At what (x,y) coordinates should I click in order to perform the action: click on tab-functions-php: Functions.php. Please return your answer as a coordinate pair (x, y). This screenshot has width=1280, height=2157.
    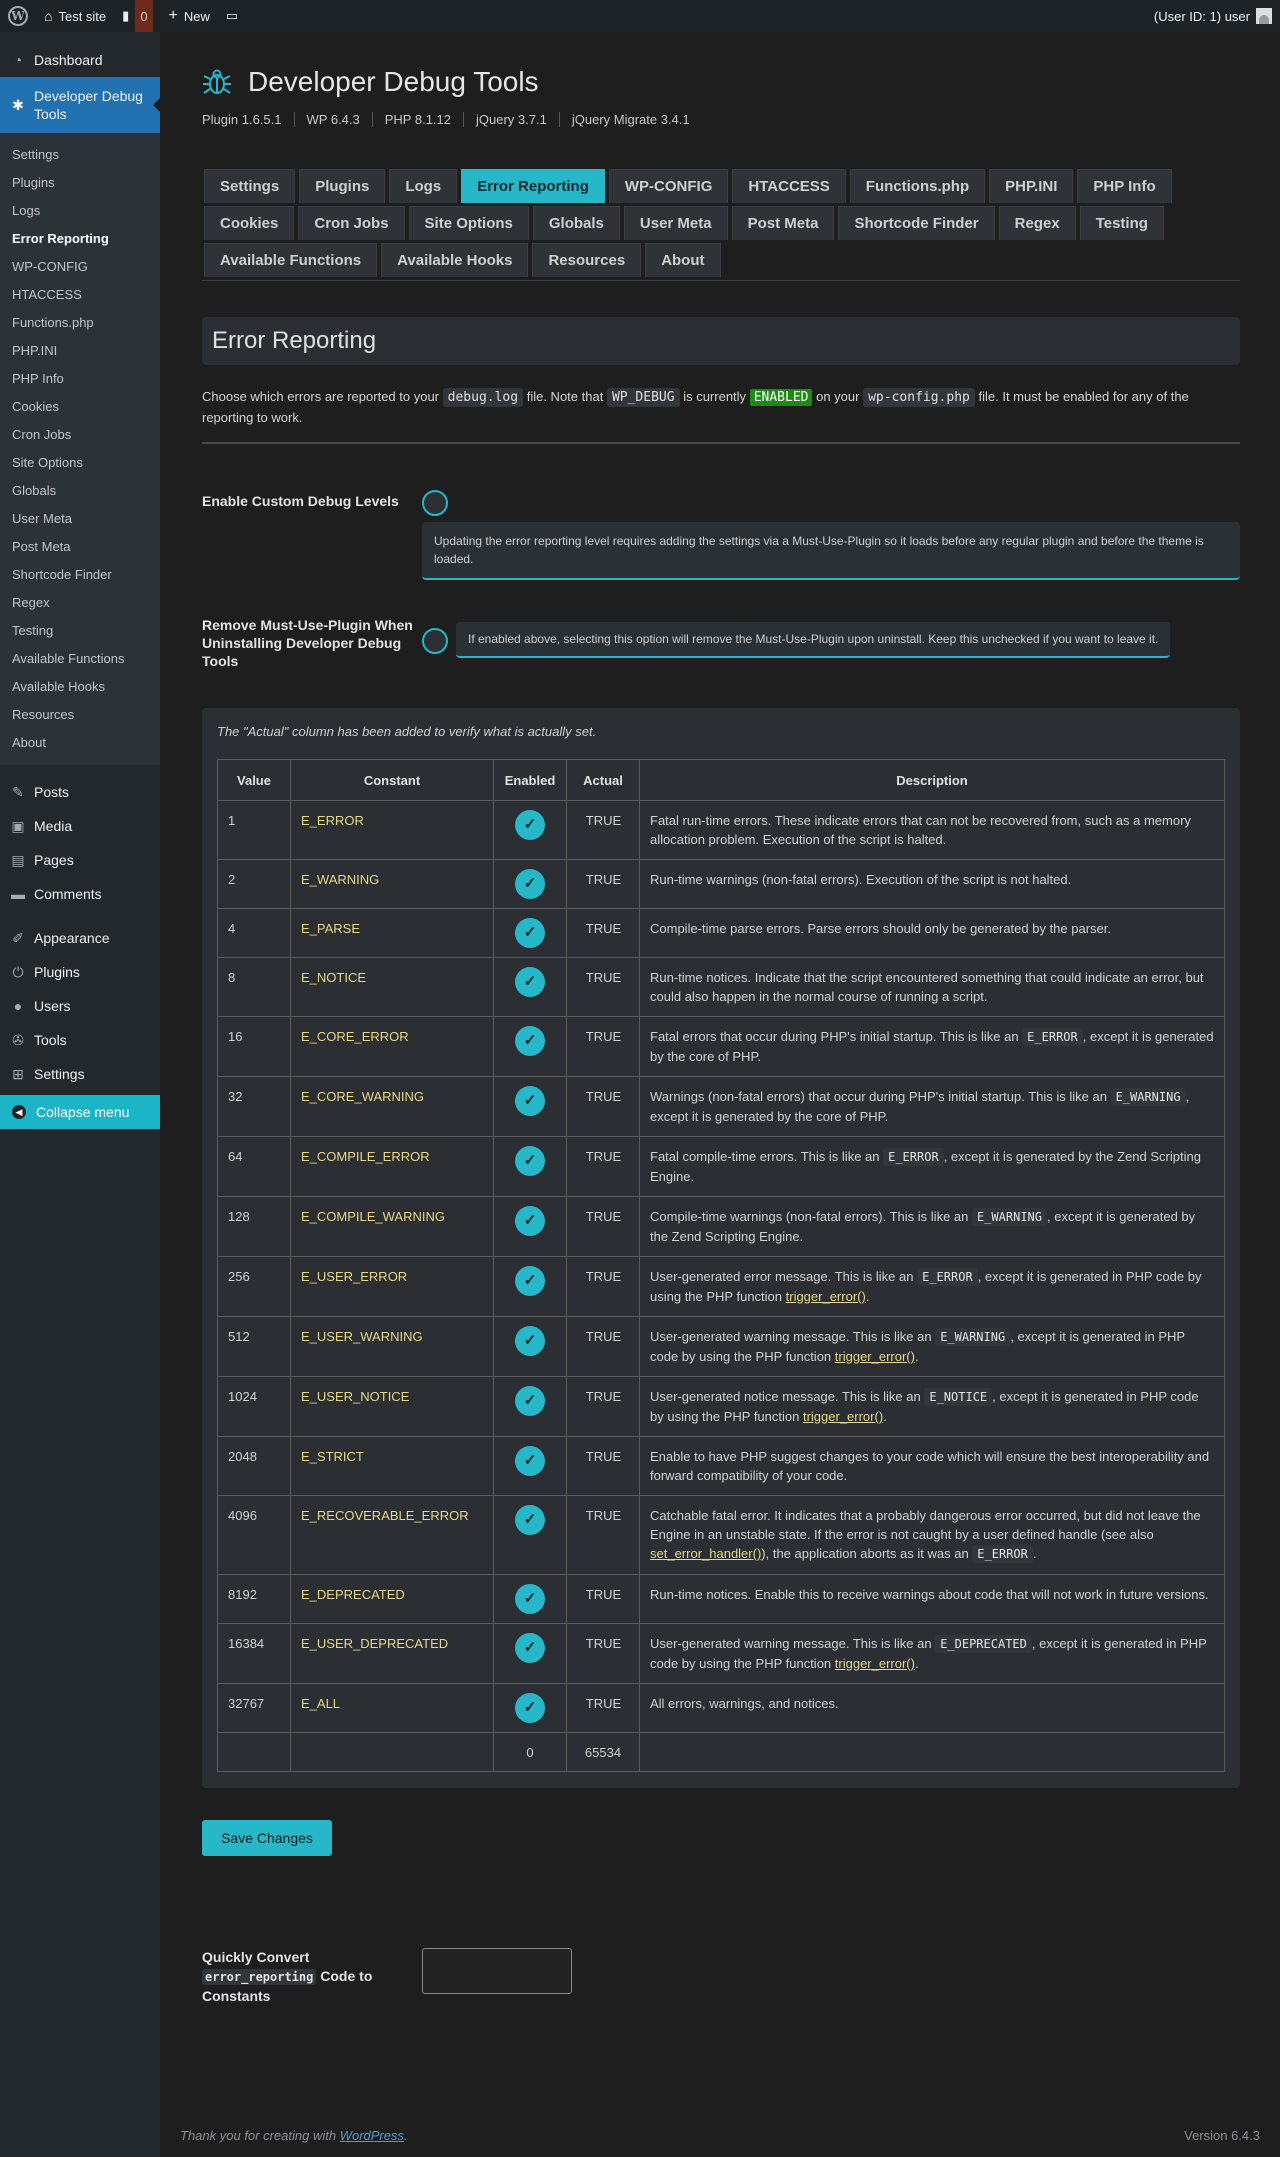
    Looking at the image, I should click on (917, 186).